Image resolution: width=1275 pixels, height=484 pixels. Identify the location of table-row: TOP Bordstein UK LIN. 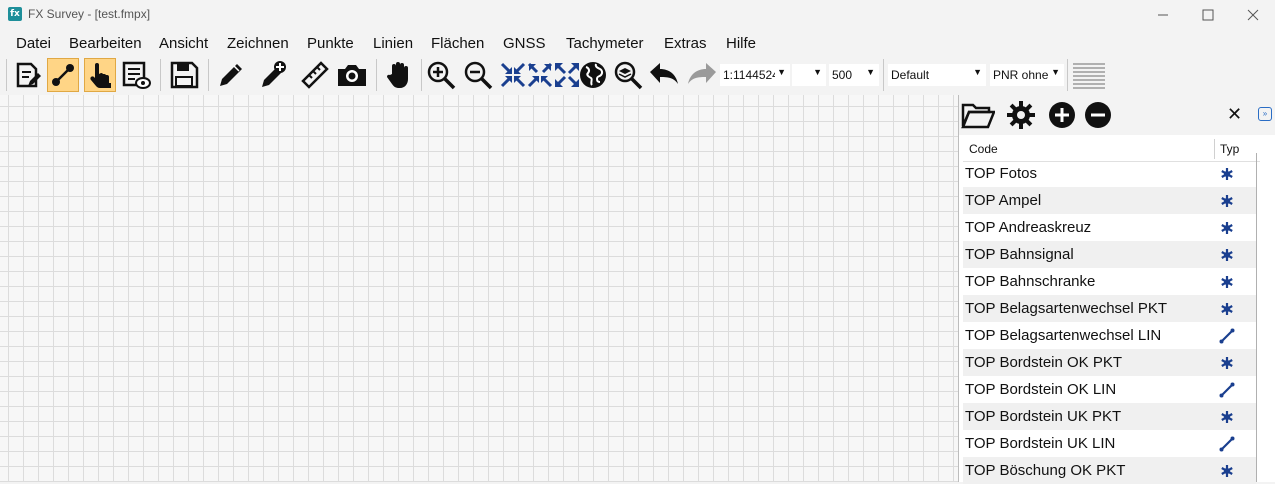
(1109, 443).